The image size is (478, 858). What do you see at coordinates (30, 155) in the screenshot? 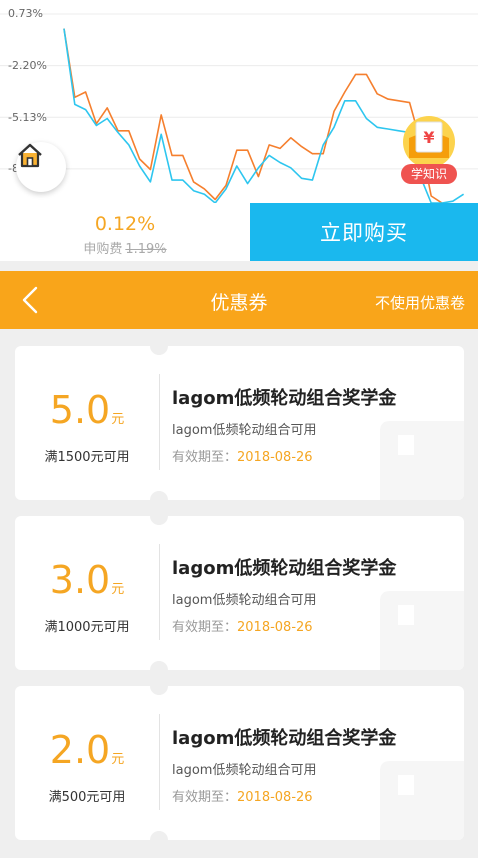
I see `home-icon` at bounding box center [30, 155].